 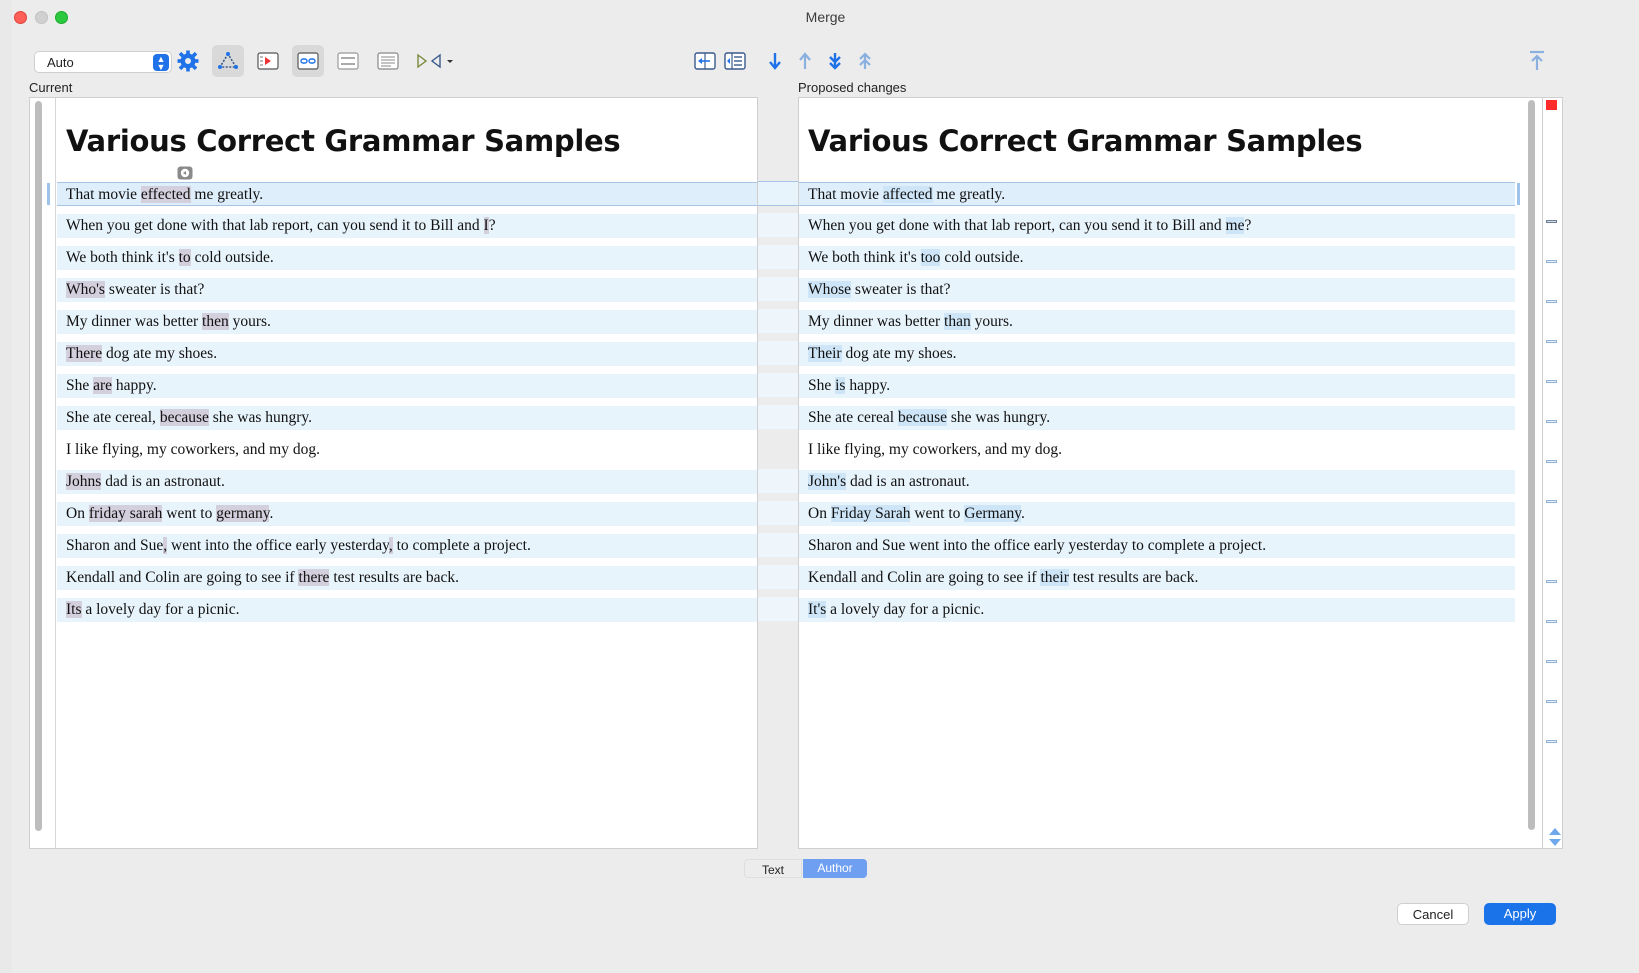 I want to click on next-conflict-button, so click(x=835, y=61).